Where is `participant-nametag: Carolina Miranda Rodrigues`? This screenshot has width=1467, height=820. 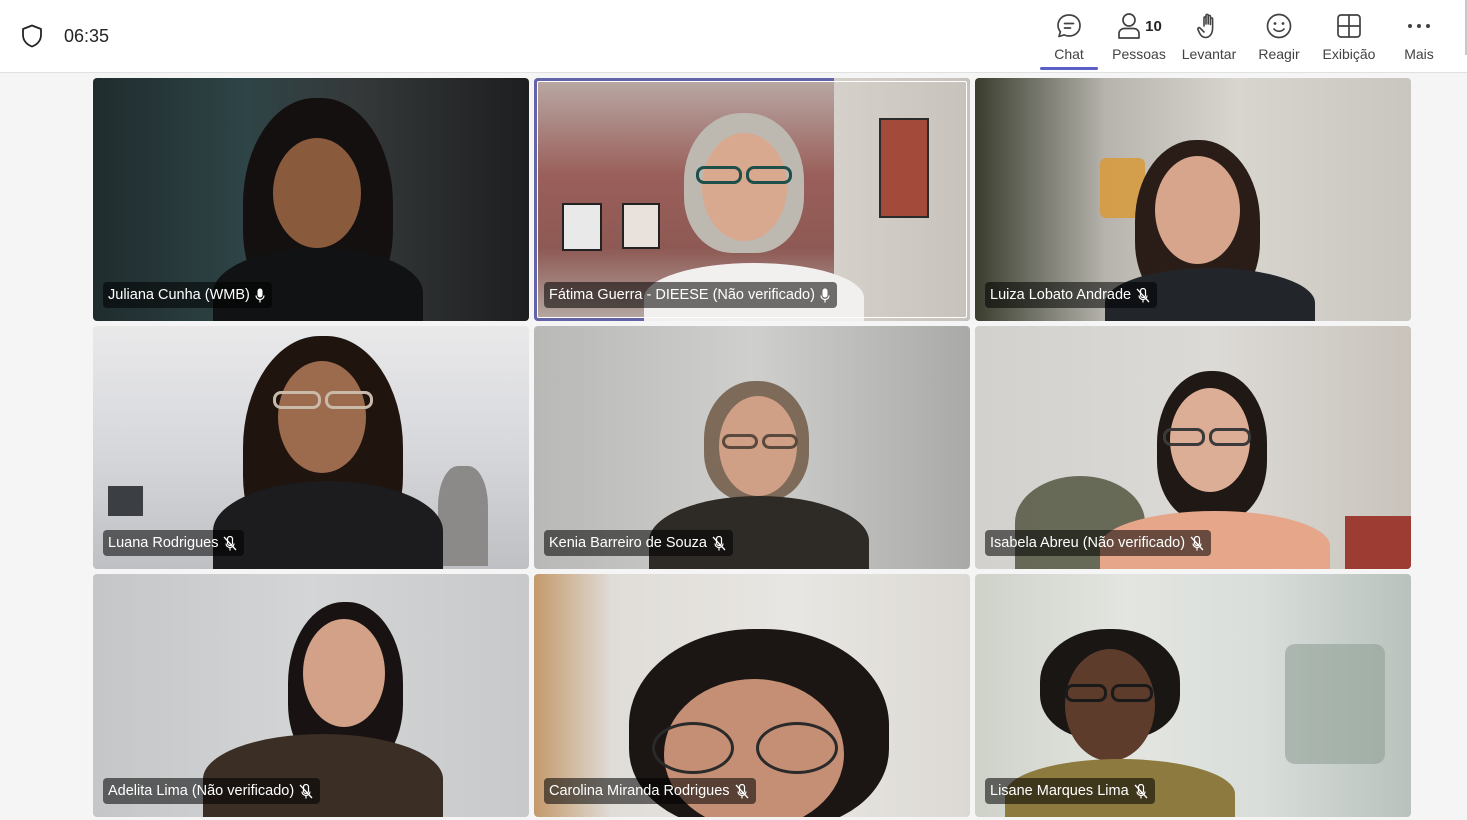
participant-nametag: Carolina Miranda Rodrigues is located at coordinates (650, 791).